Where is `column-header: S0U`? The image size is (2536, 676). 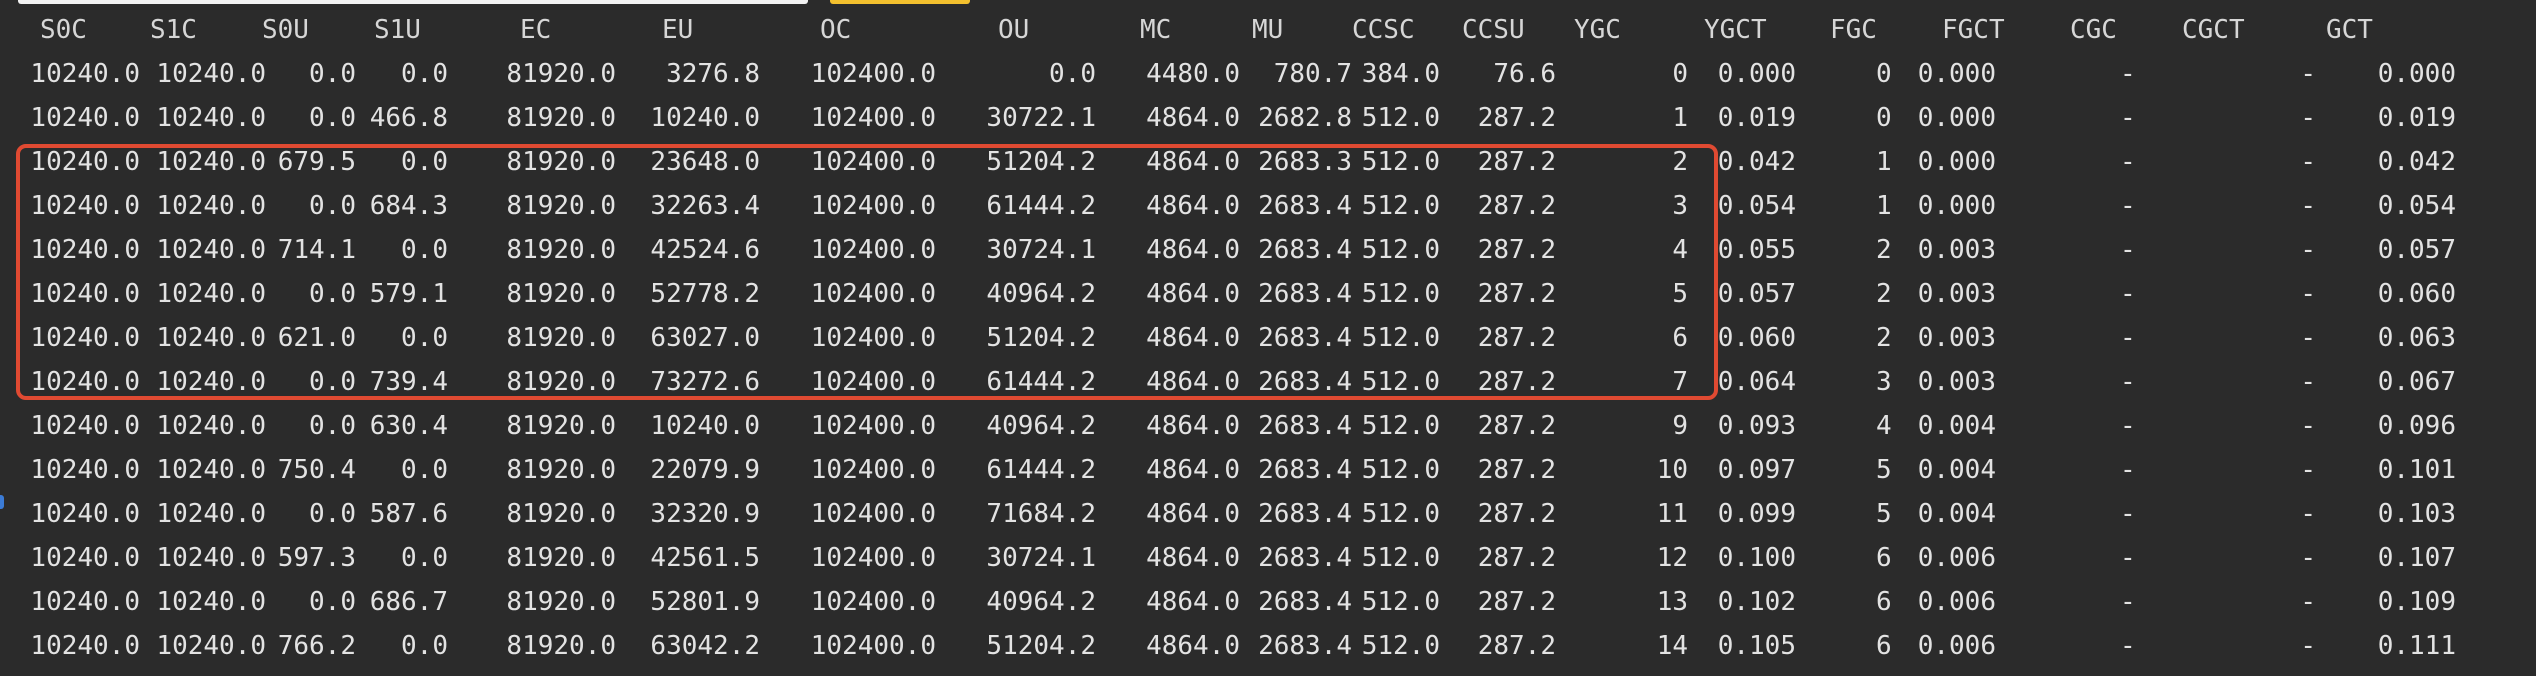 column-header: S0U is located at coordinates (285, 30).